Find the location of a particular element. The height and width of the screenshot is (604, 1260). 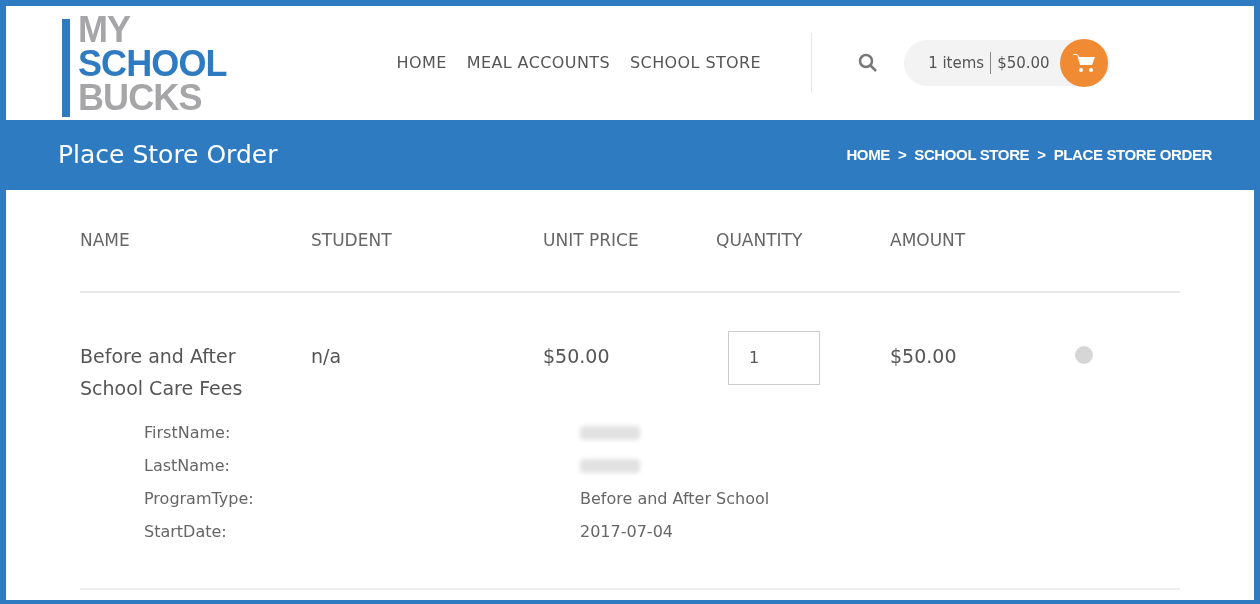

item-name: Before and After School Care Fees is located at coordinates (162, 372).